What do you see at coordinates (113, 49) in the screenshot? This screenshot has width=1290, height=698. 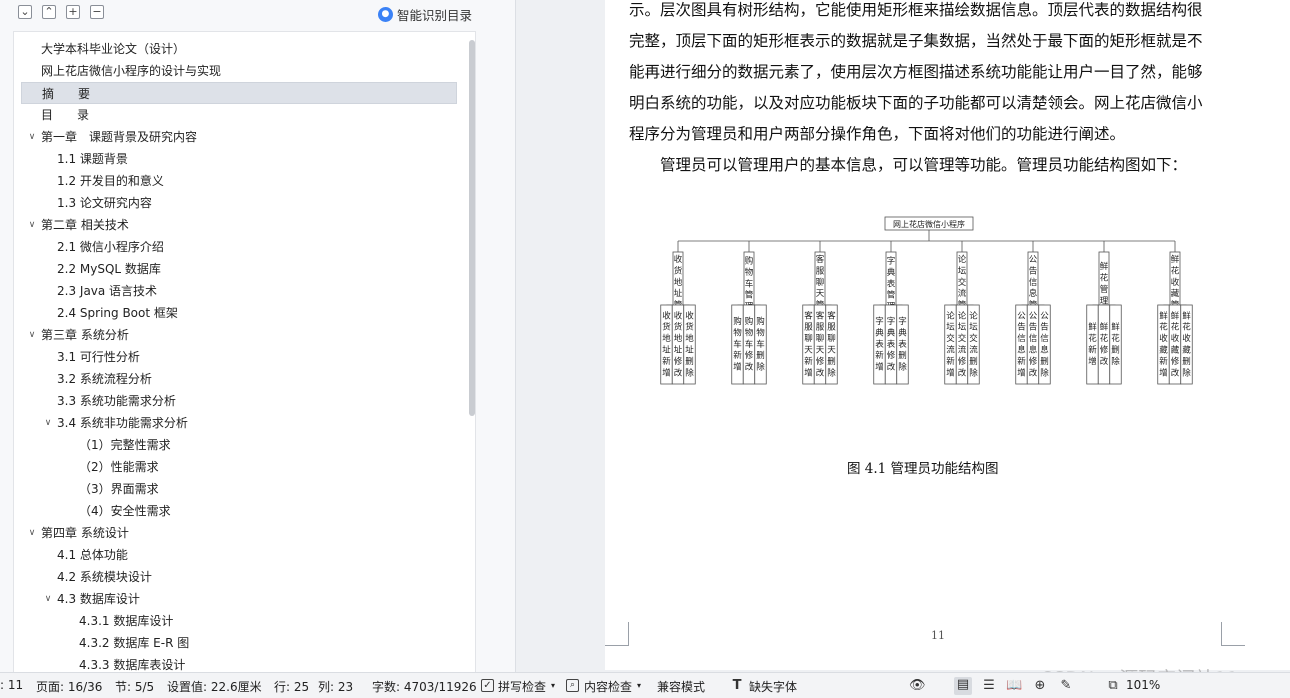 I see `outline-item-label: 大学本科毕业论文（设计）` at bounding box center [113, 49].